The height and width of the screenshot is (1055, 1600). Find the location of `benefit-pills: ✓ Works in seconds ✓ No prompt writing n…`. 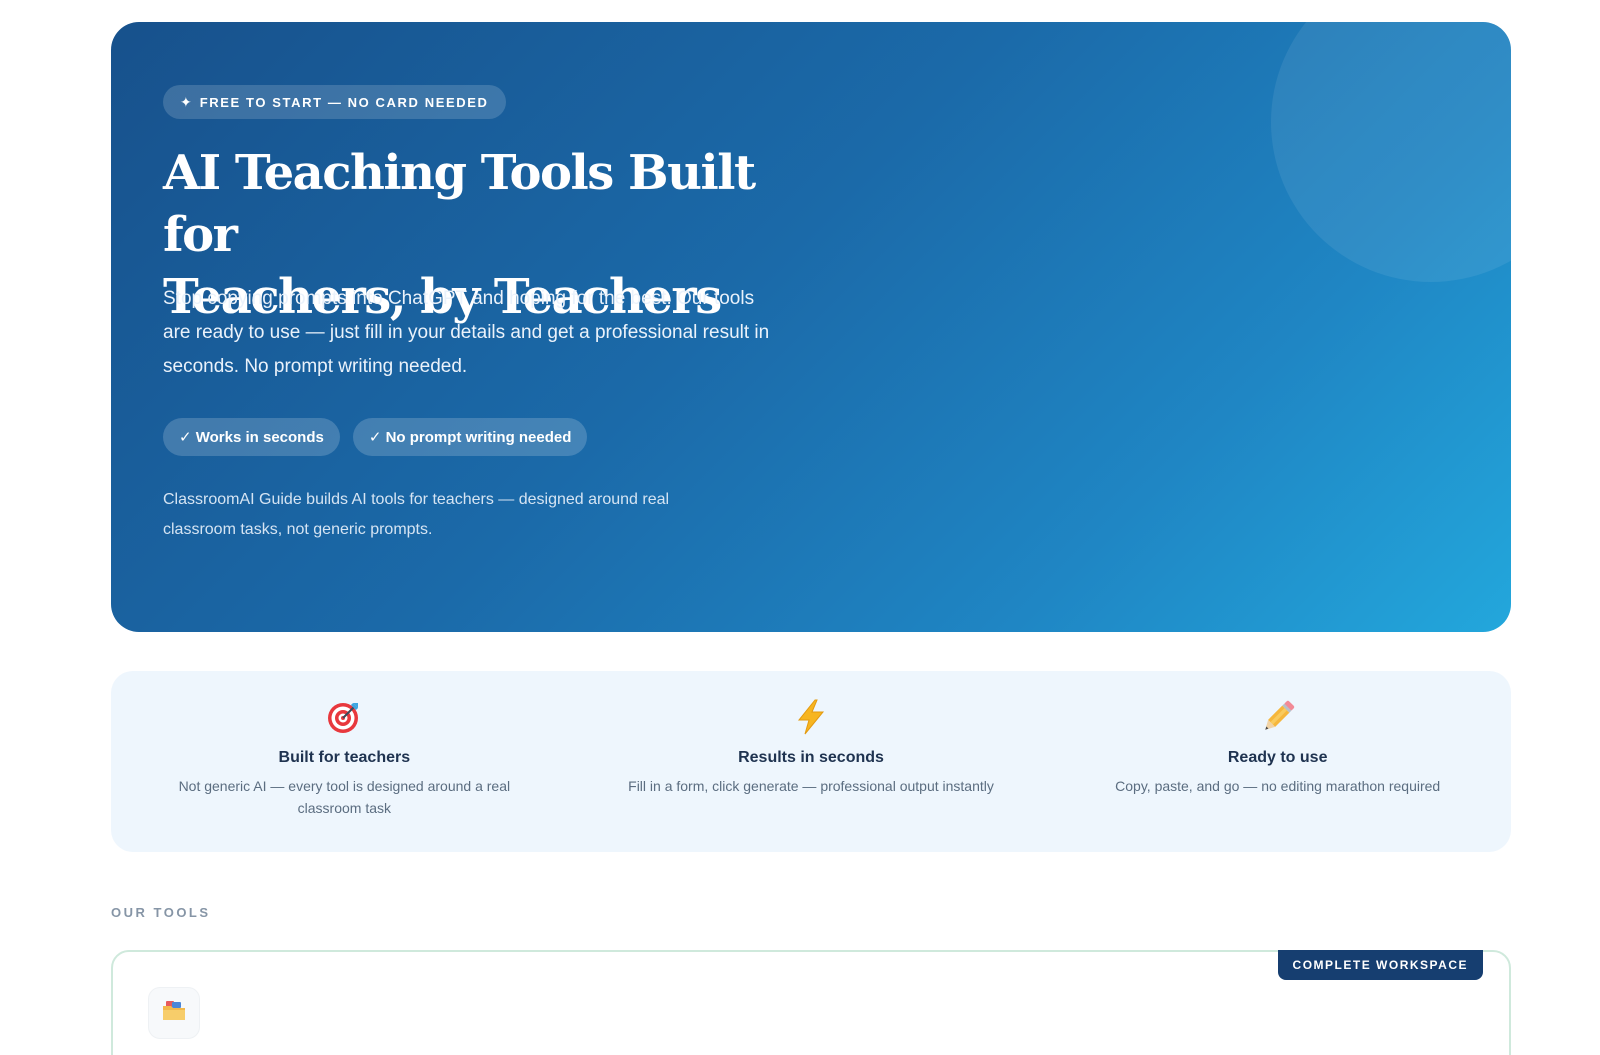

benefit-pills: ✓ Works in seconds ✓ No prompt writing n… is located at coordinates (375, 437).